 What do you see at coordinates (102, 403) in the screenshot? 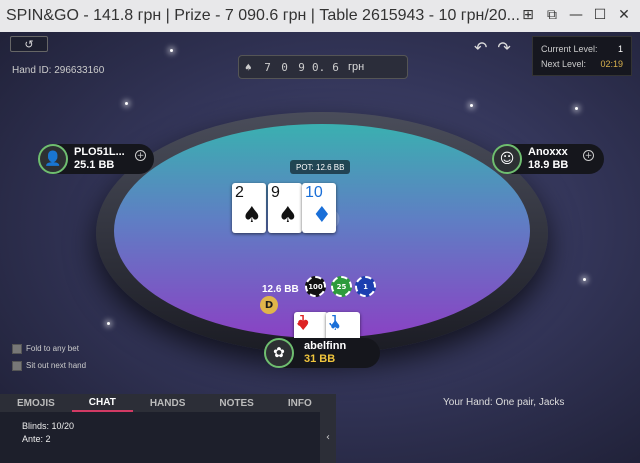
I see `tab-chat: CHAT` at bounding box center [102, 403].